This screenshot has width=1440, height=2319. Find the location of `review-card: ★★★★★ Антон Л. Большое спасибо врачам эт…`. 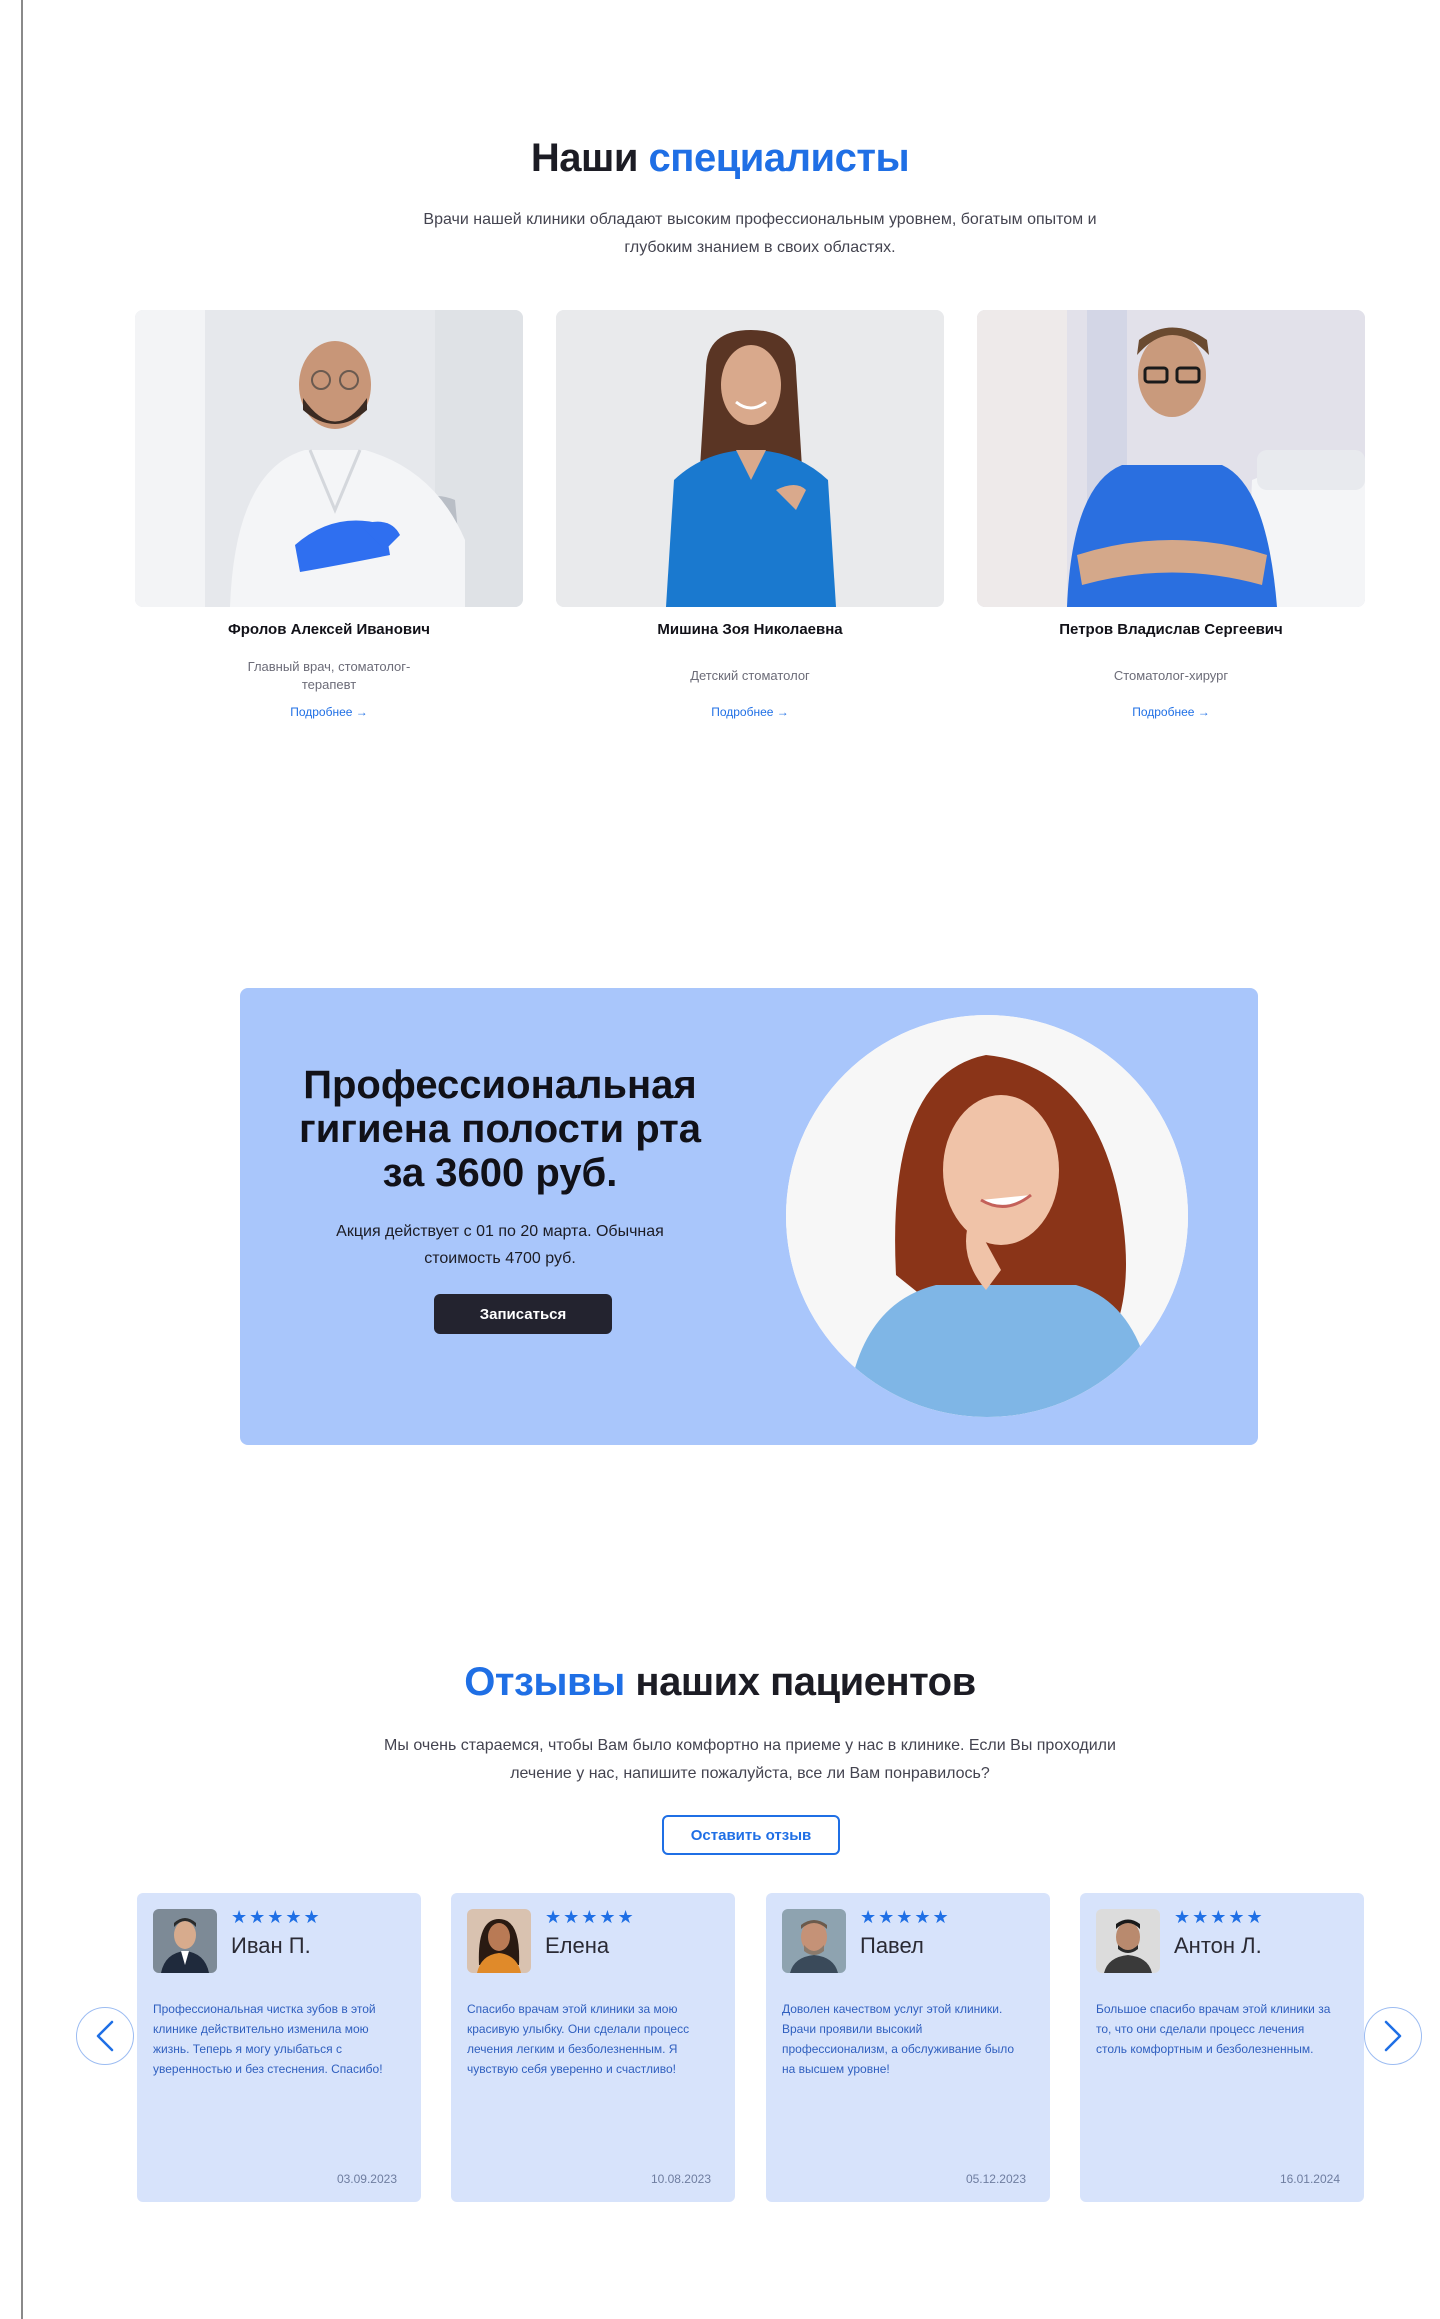

review-card: ★★★★★ Антон Л. Большое спасибо врачам эт… is located at coordinates (1222, 2047).